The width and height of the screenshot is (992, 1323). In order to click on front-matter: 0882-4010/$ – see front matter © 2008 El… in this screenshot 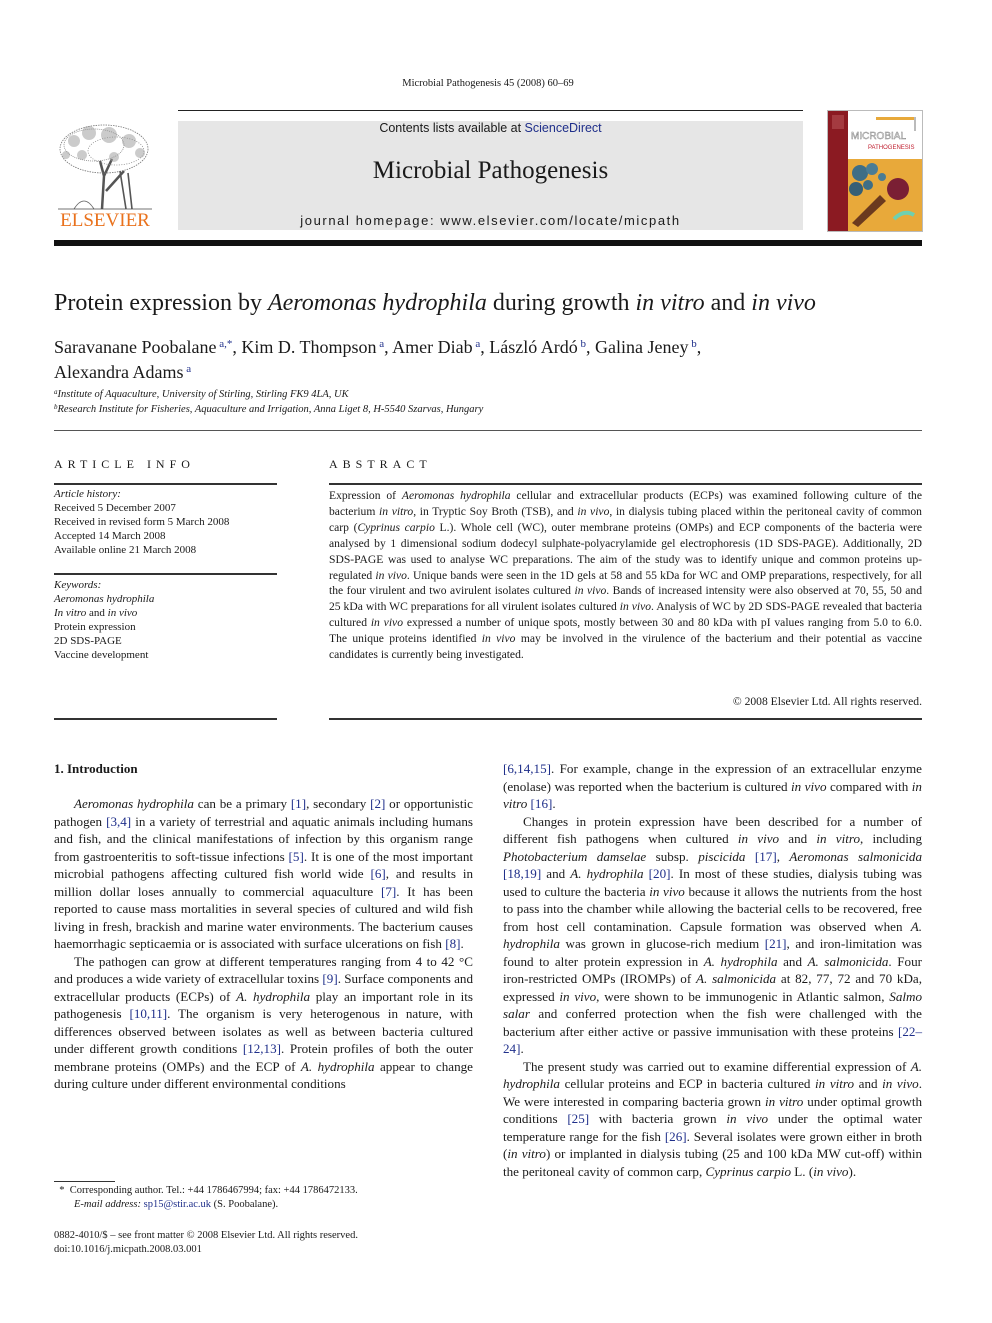, I will do `click(264, 1243)`.